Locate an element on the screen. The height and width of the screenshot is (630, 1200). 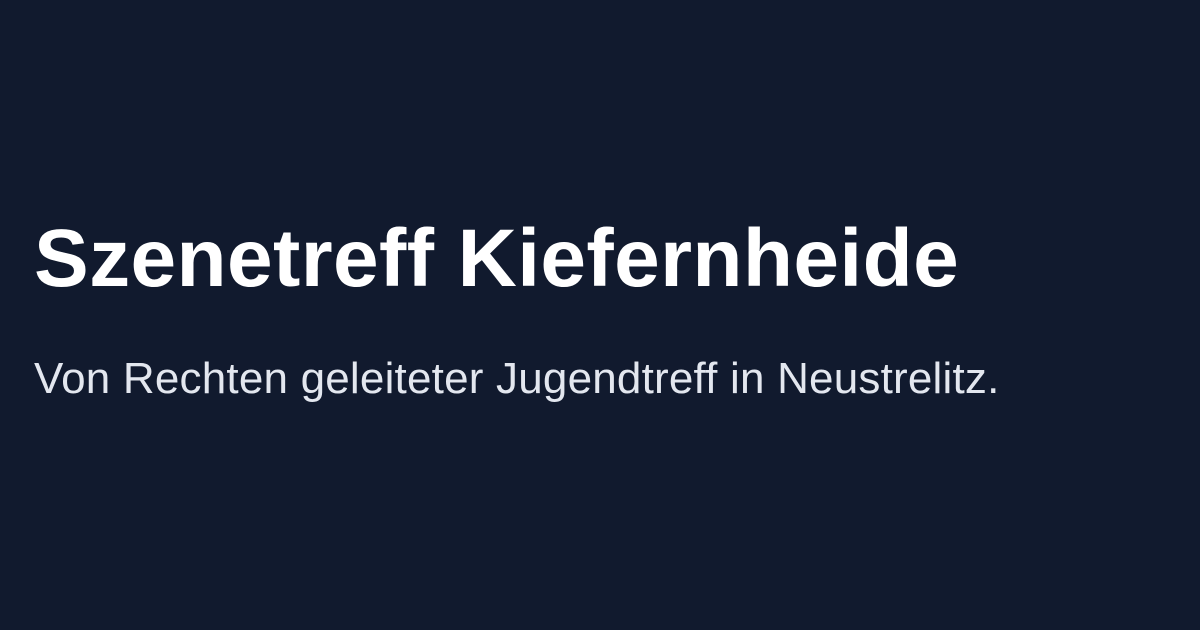
card-title: Szenetreff Kiefernheide is located at coordinates (497, 258).